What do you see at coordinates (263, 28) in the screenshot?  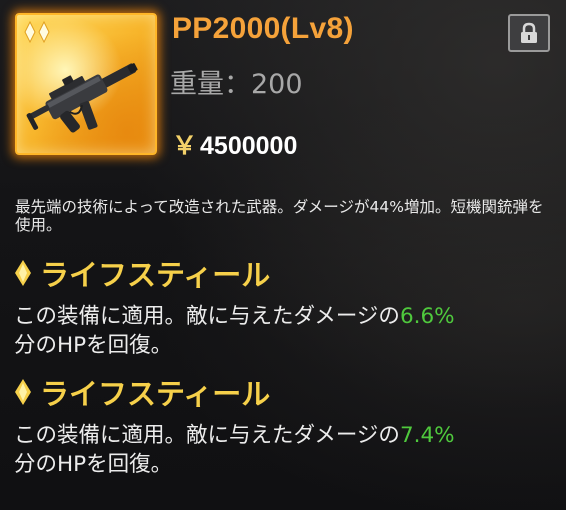 I see `item-name: PP2000(Lv8)` at bounding box center [263, 28].